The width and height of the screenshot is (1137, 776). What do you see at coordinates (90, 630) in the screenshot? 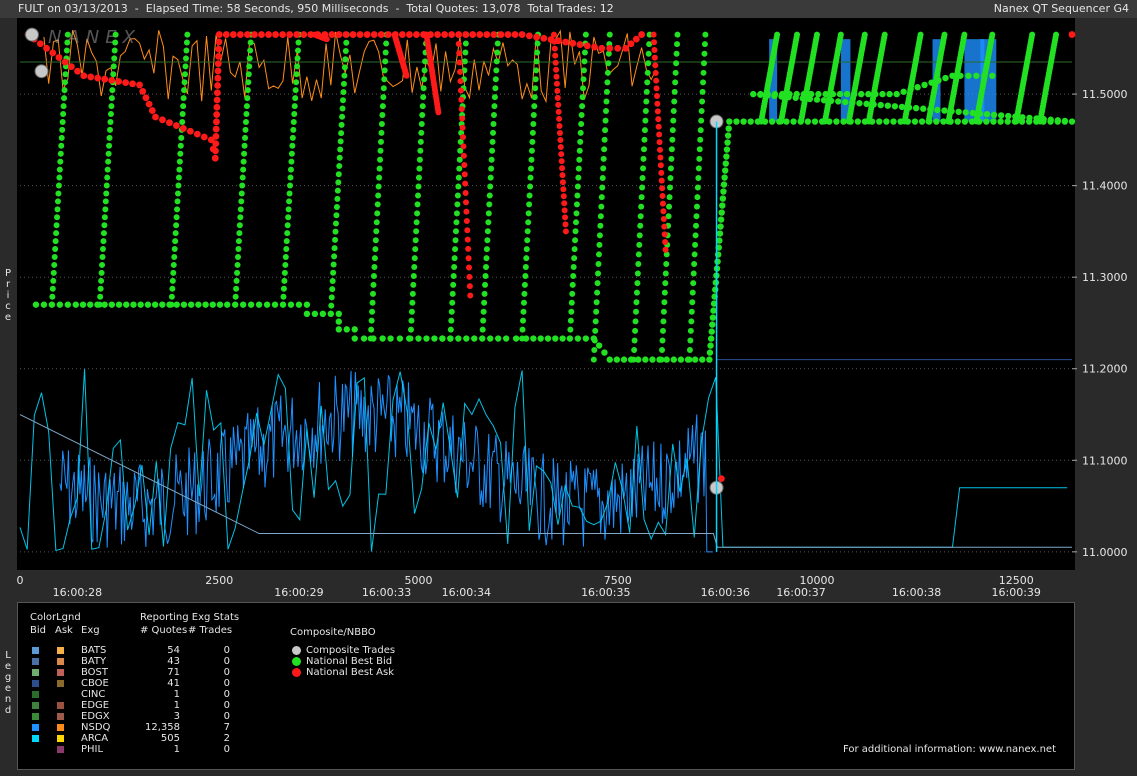
I see `col-exg: Exg` at bounding box center [90, 630].